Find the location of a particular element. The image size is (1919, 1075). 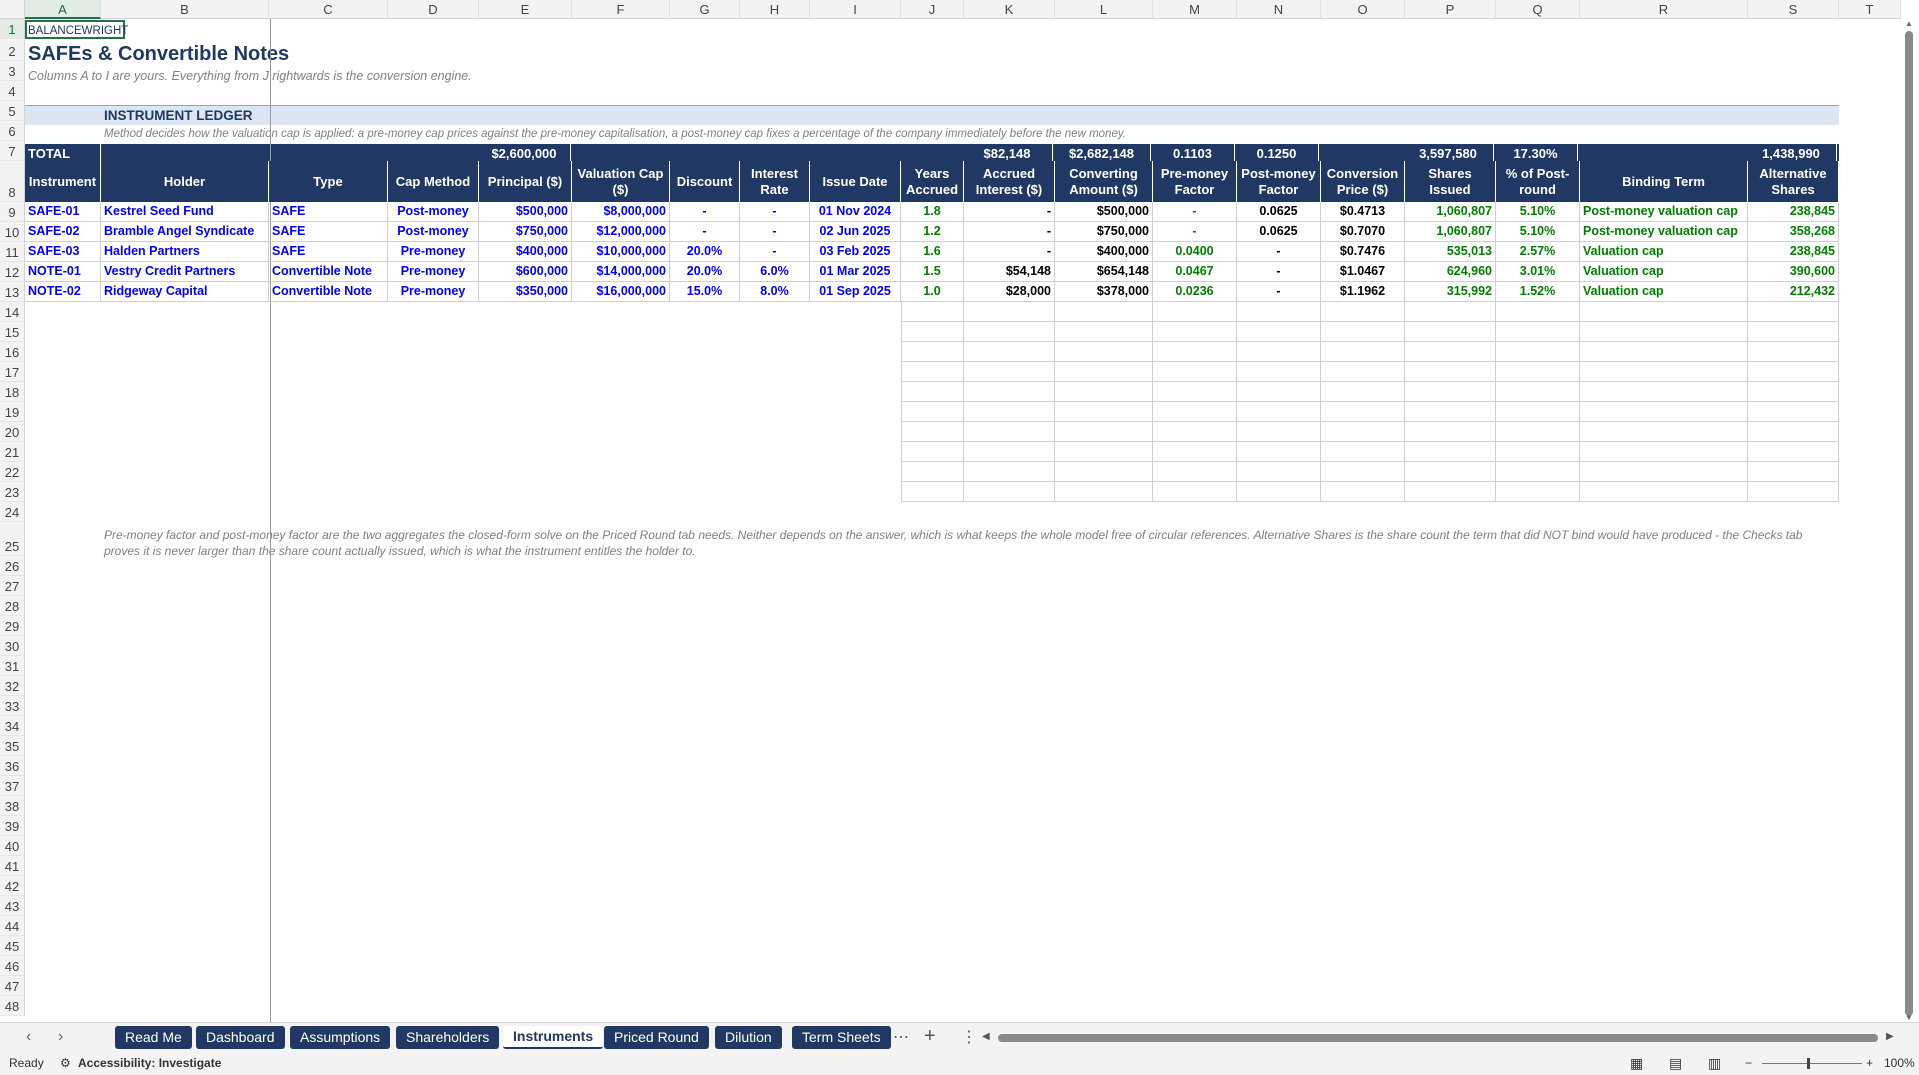

cell-discount: 20.0% is located at coordinates (705, 272).